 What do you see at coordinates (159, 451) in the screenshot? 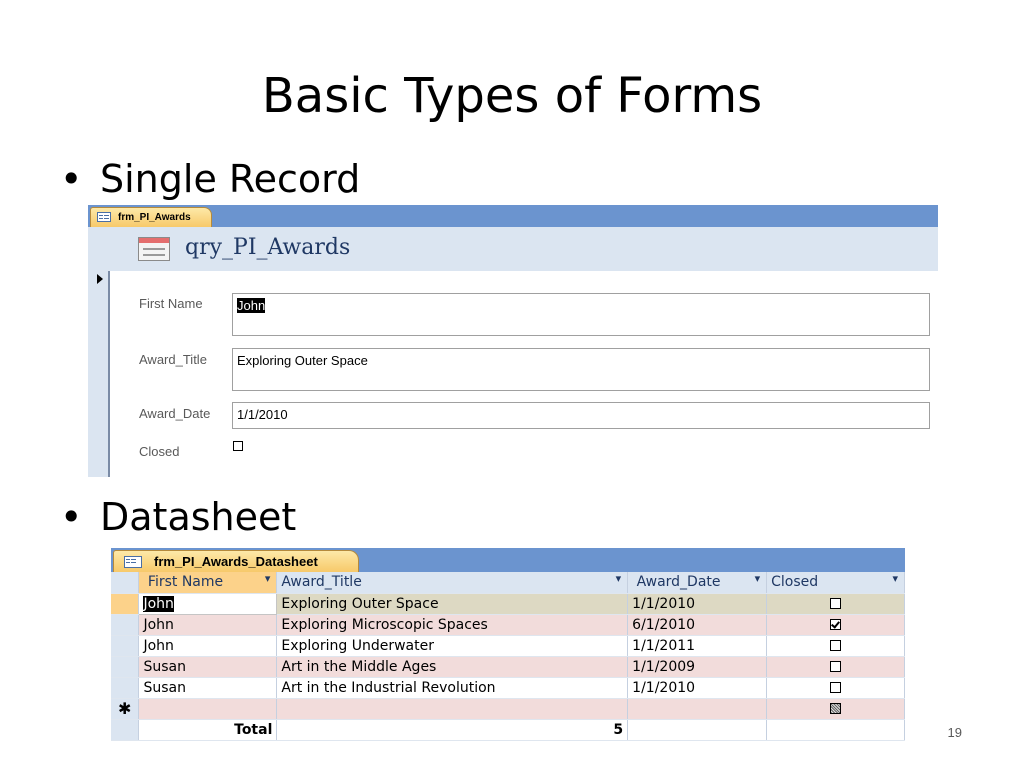
I see `closed-label: Closed` at bounding box center [159, 451].